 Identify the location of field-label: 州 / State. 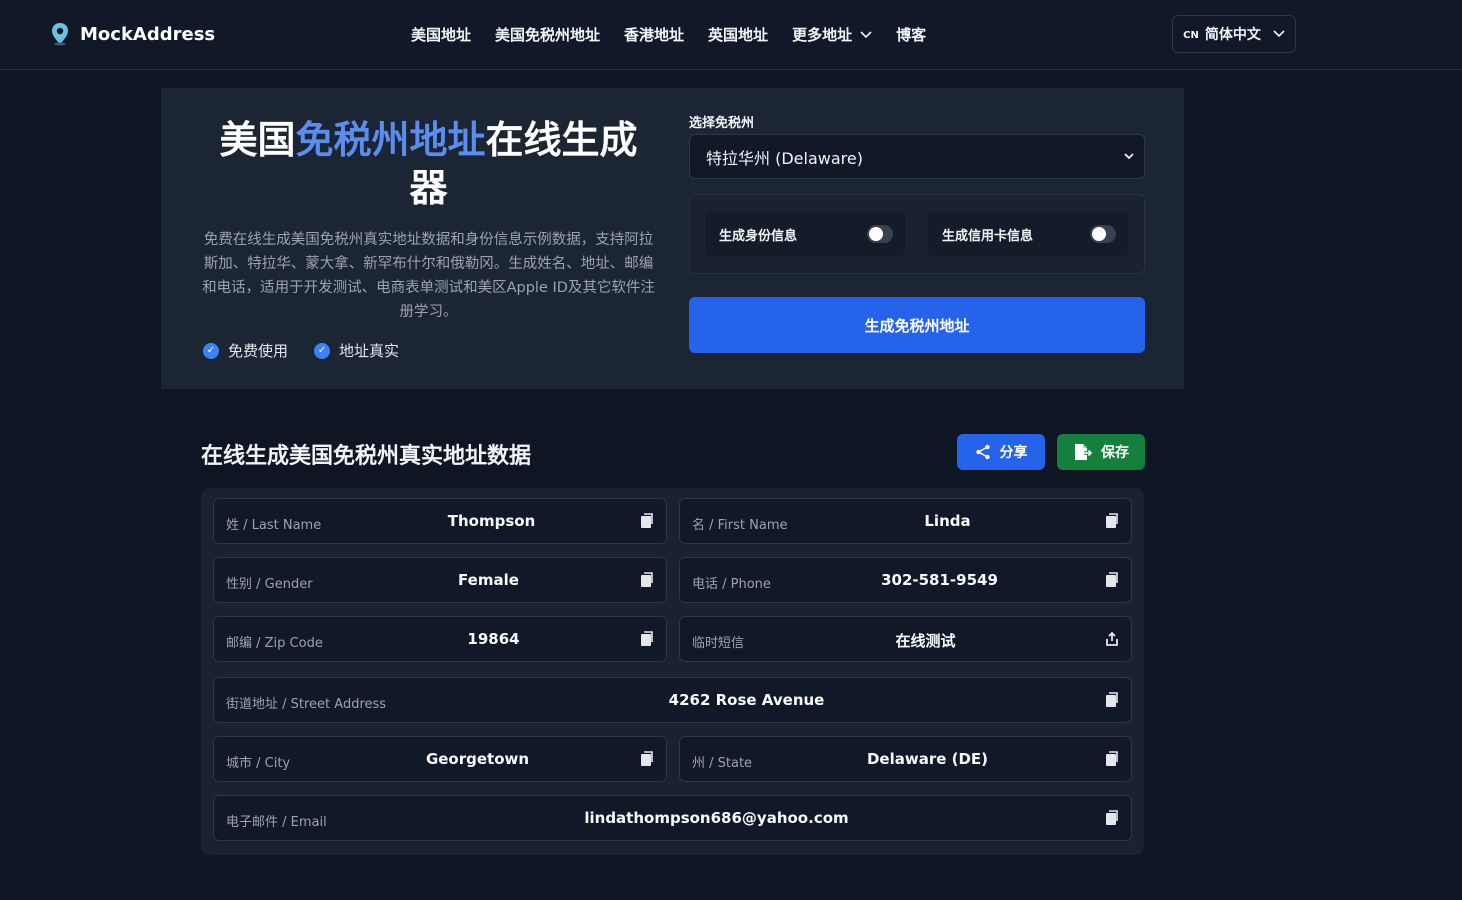
(722, 763).